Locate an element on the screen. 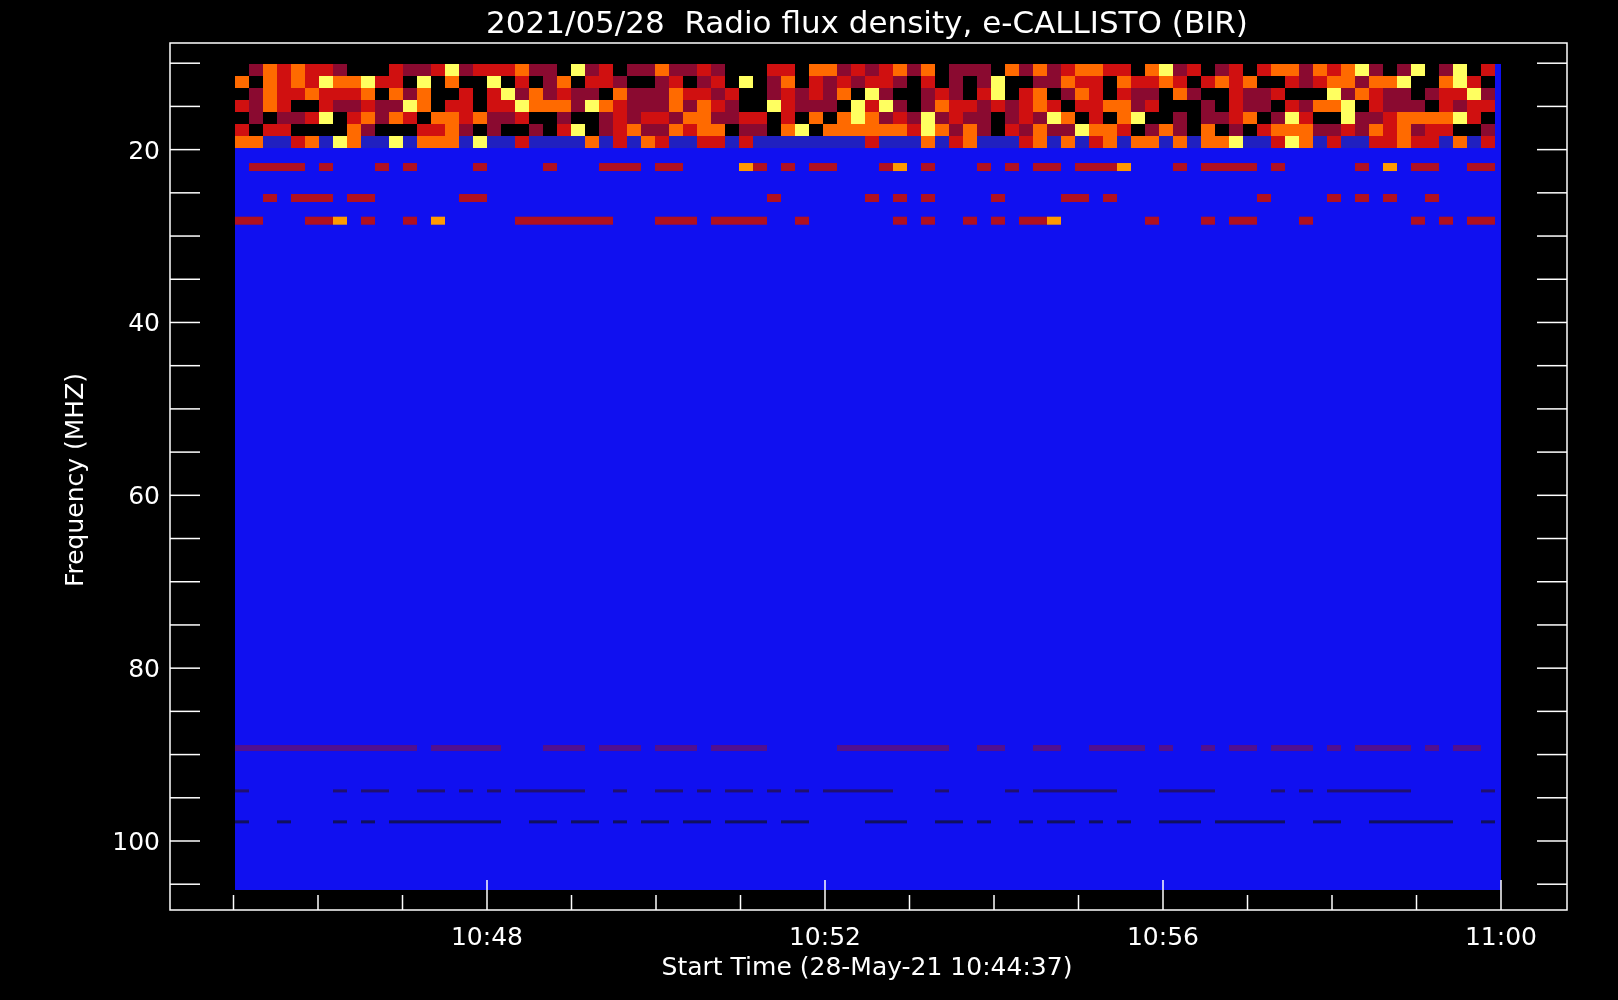 This screenshot has width=1618, height=1000. chart-title: 2021/05/28 Radio flux density, e-CALLISTO (BIR) is located at coordinates (867, 22).